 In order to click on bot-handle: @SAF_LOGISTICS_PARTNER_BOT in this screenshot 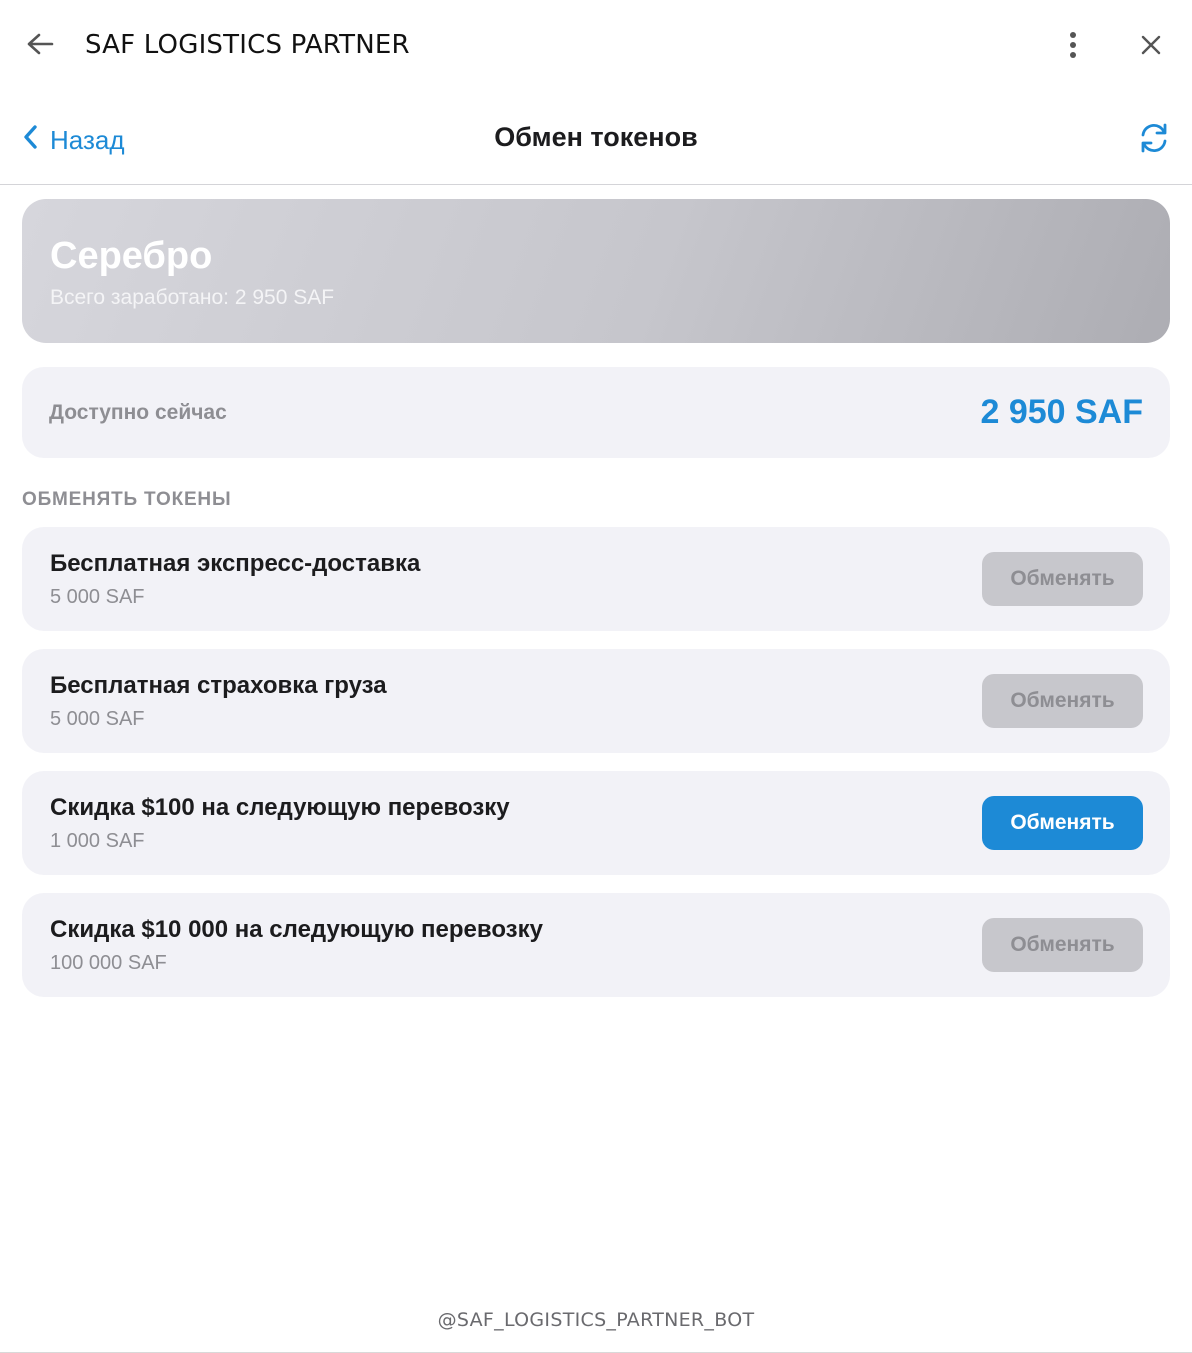, I will do `click(596, 1320)`.